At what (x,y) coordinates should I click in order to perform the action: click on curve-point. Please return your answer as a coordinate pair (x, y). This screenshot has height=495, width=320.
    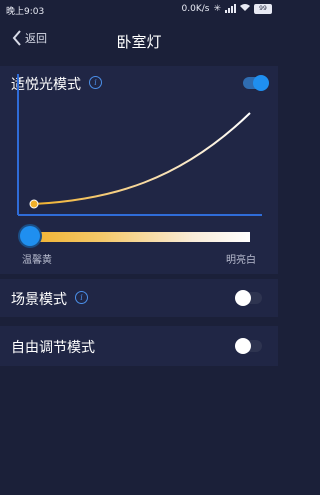
    Looking at the image, I should click on (34, 204).